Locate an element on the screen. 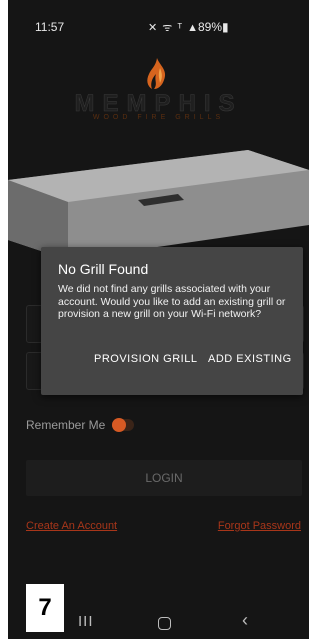  step-number-badge: 7 is located at coordinates (45, 608).